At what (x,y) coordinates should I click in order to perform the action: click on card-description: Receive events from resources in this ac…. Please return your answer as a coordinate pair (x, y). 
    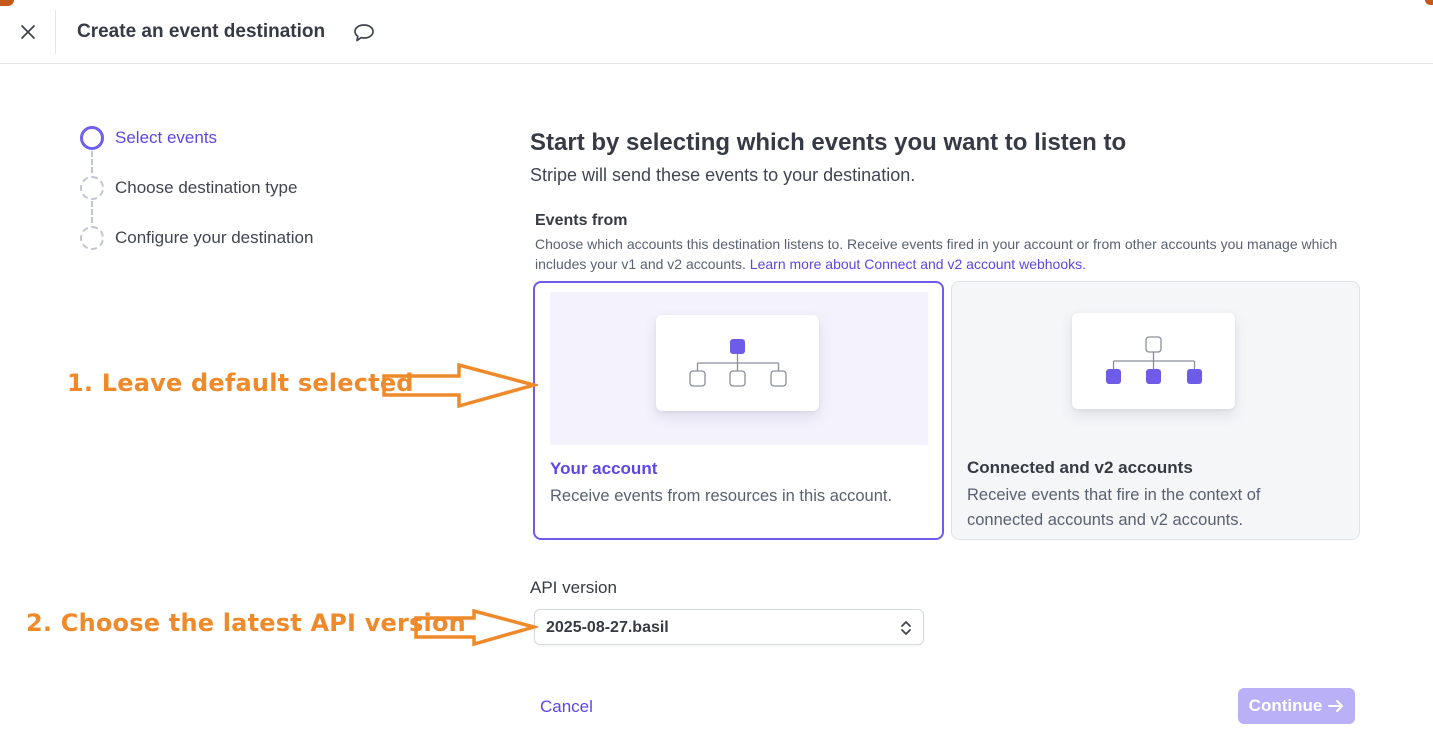
    Looking at the image, I should click on (721, 496).